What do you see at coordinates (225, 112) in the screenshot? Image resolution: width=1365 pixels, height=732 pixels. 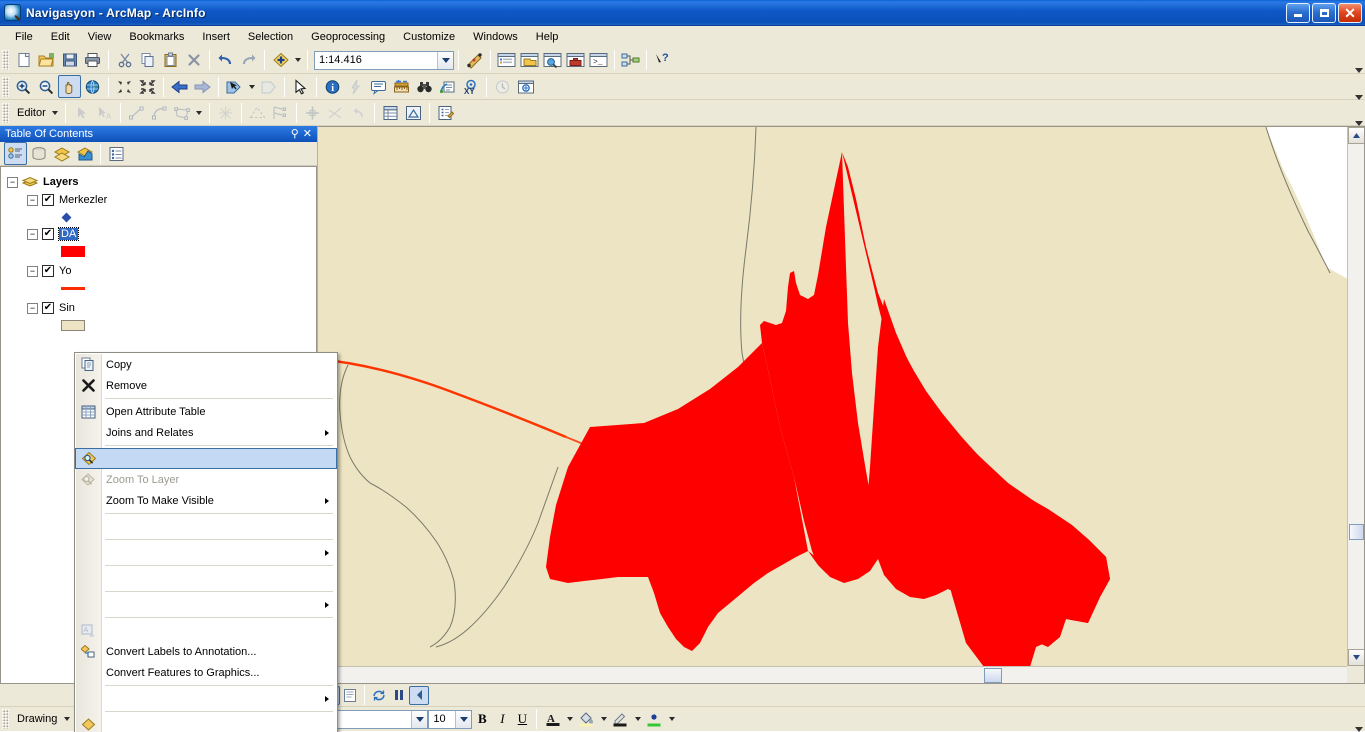 I see `reshape-feature-icon` at bounding box center [225, 112].